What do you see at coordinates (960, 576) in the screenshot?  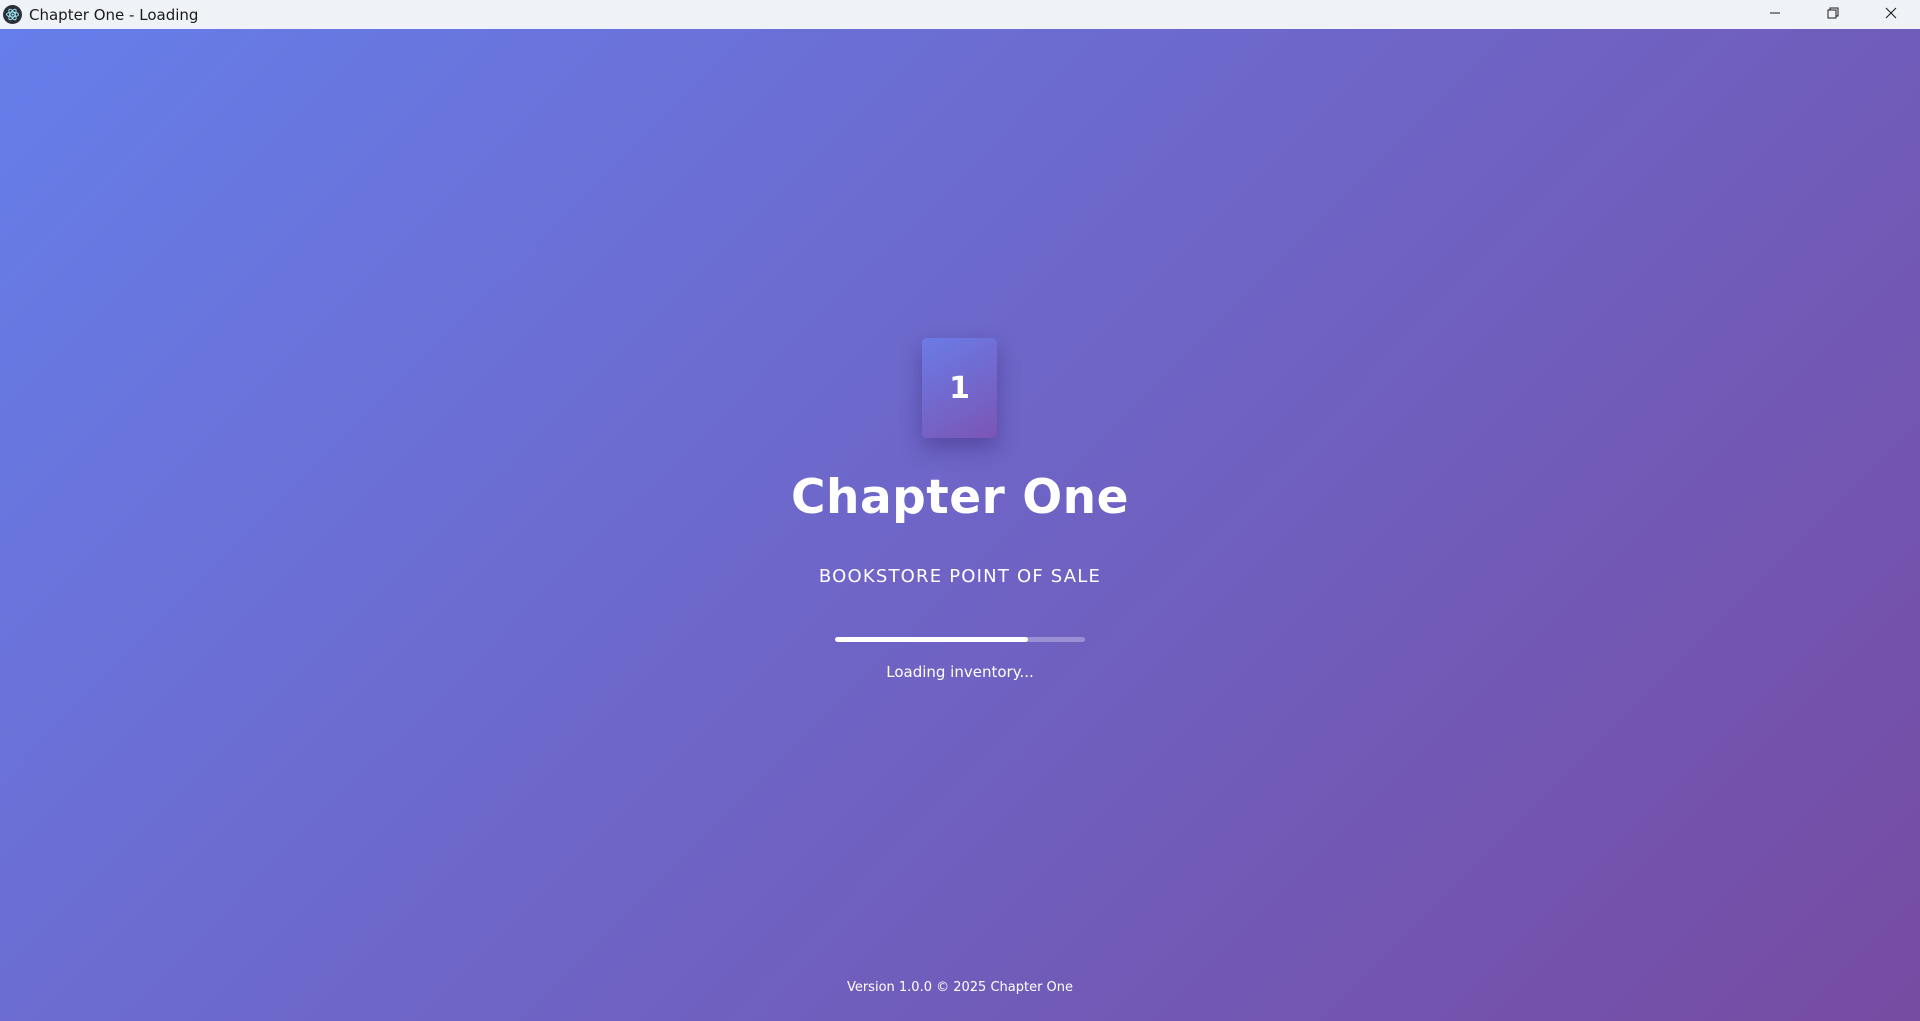 I see `app-subtitle: BOOKSTORE POINT OF SALE` at bounding box center [960, 576].